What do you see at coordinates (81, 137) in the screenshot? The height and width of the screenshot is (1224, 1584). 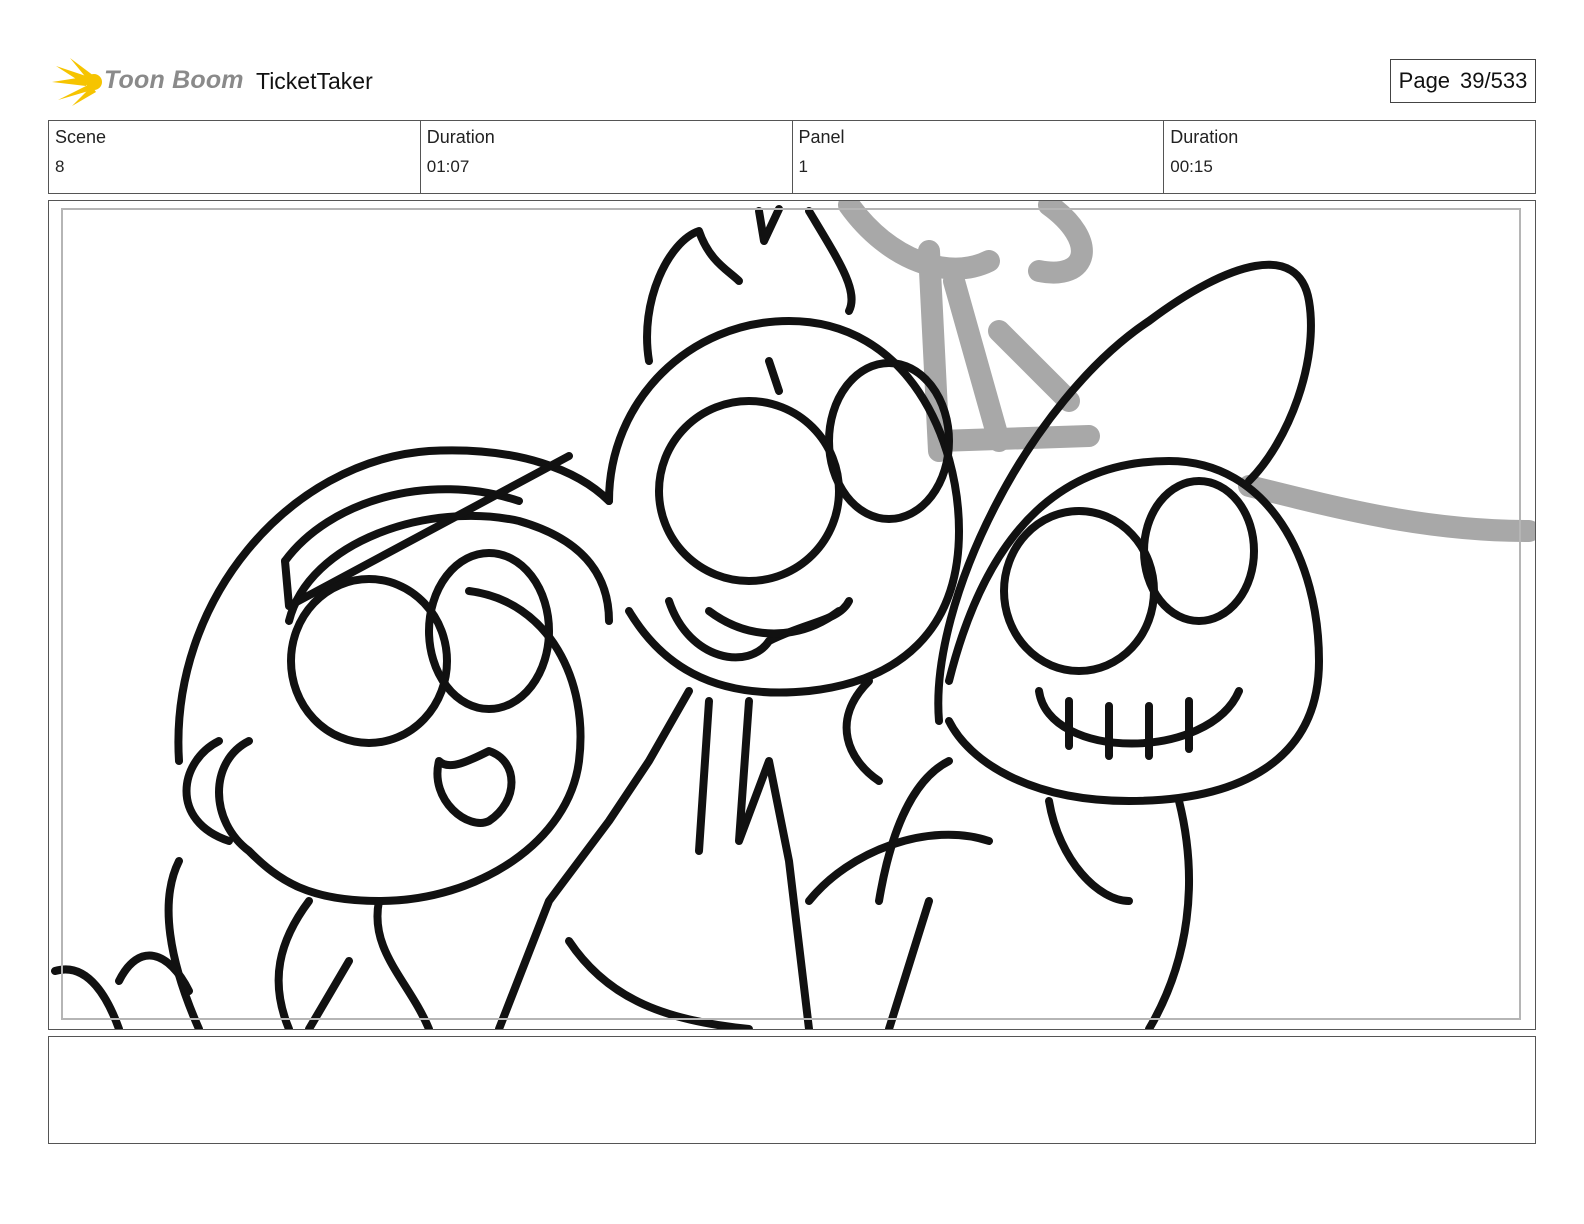 I see `scene-label: Scene` at bounding box center [81, 137].